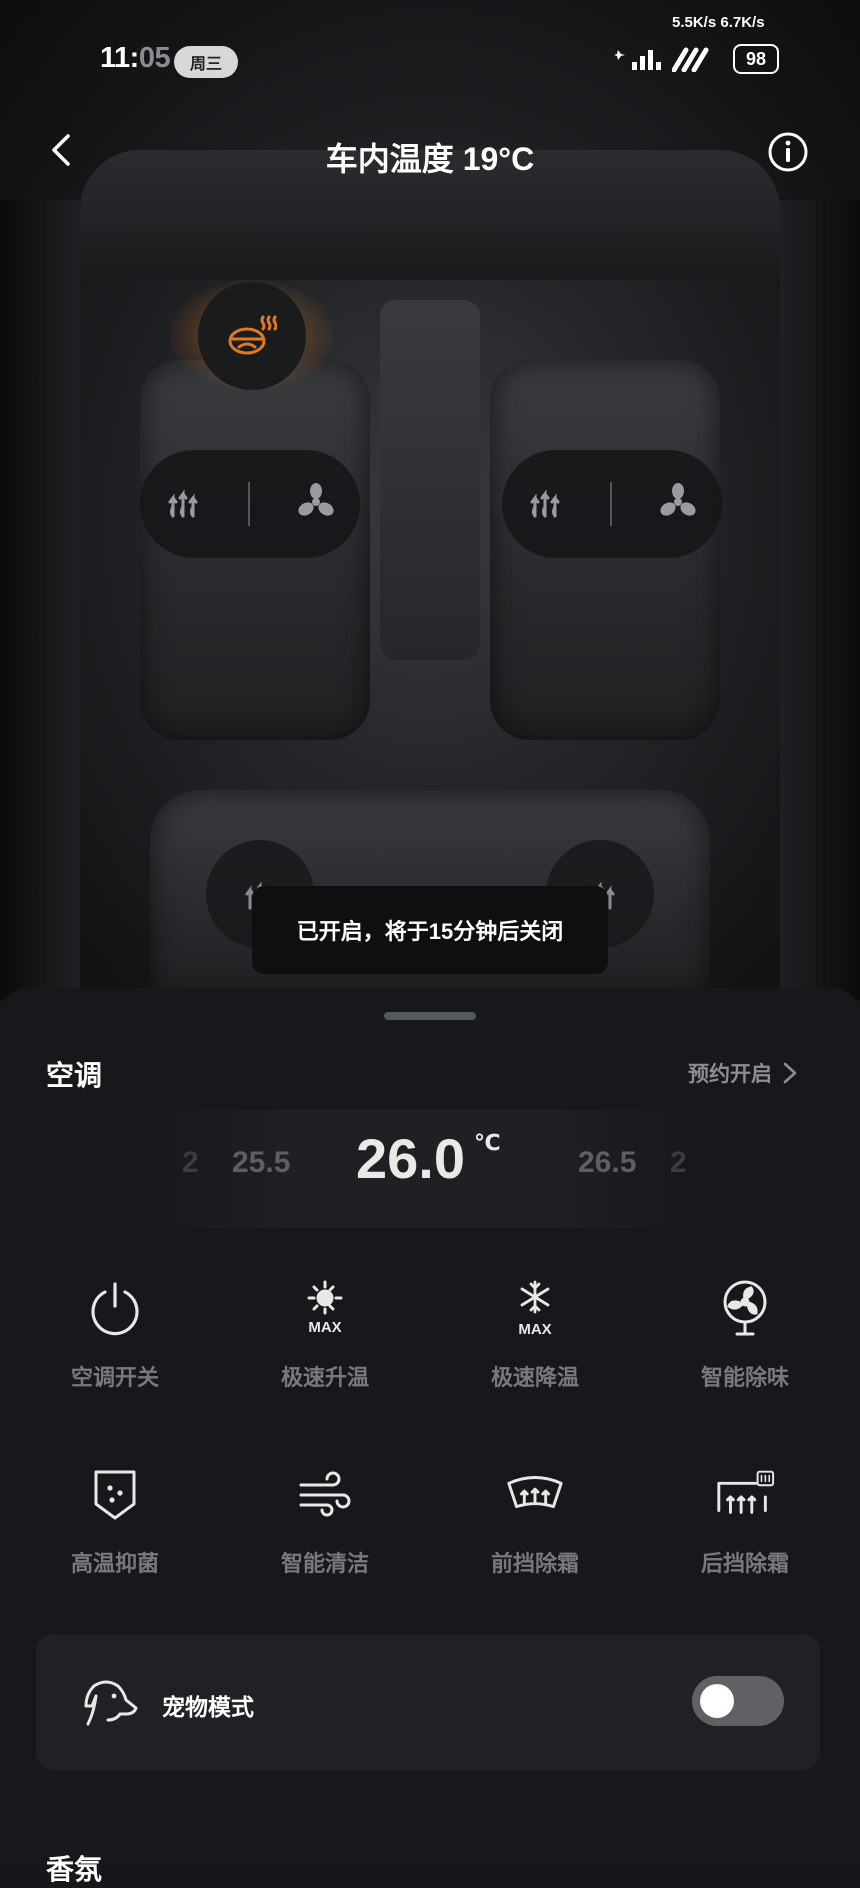 This screenshot has height=1888, width=860. What do you see at coordinates (430, 480) in the screenshot?
I see `center-console` at bounding box center [430, 480].